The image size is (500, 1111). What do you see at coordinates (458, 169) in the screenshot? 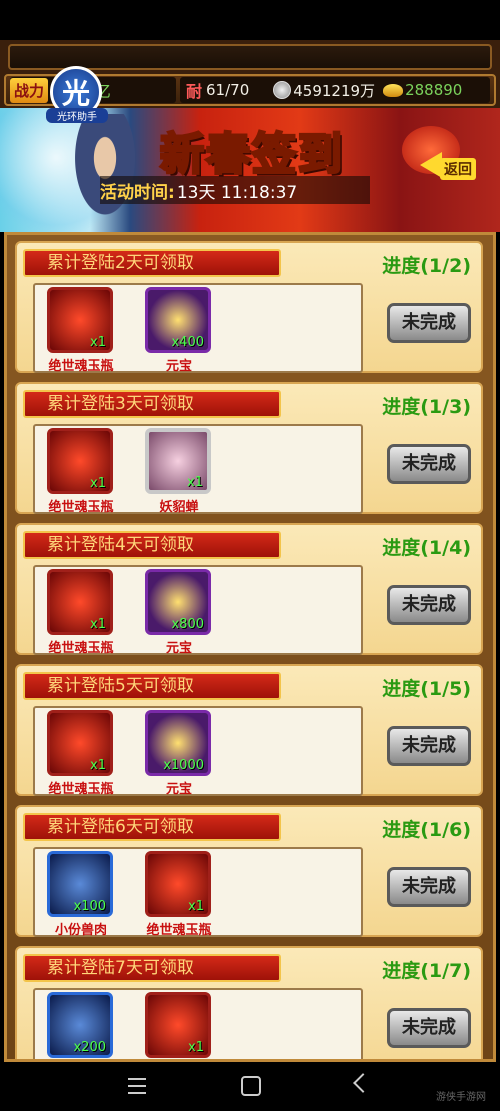
I see `return-label: 返回` at bounding box center [458, 169].